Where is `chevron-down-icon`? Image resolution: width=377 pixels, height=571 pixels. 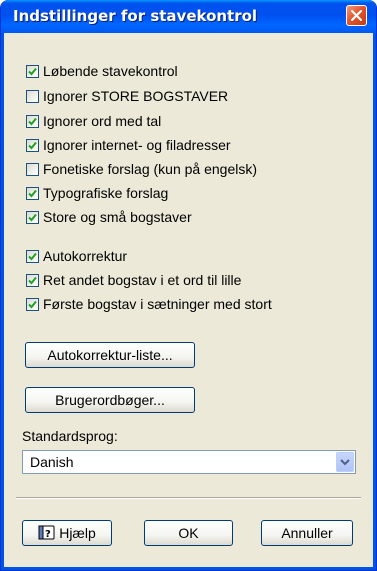 chevron-down-icon is located at coordinates (345, 462).